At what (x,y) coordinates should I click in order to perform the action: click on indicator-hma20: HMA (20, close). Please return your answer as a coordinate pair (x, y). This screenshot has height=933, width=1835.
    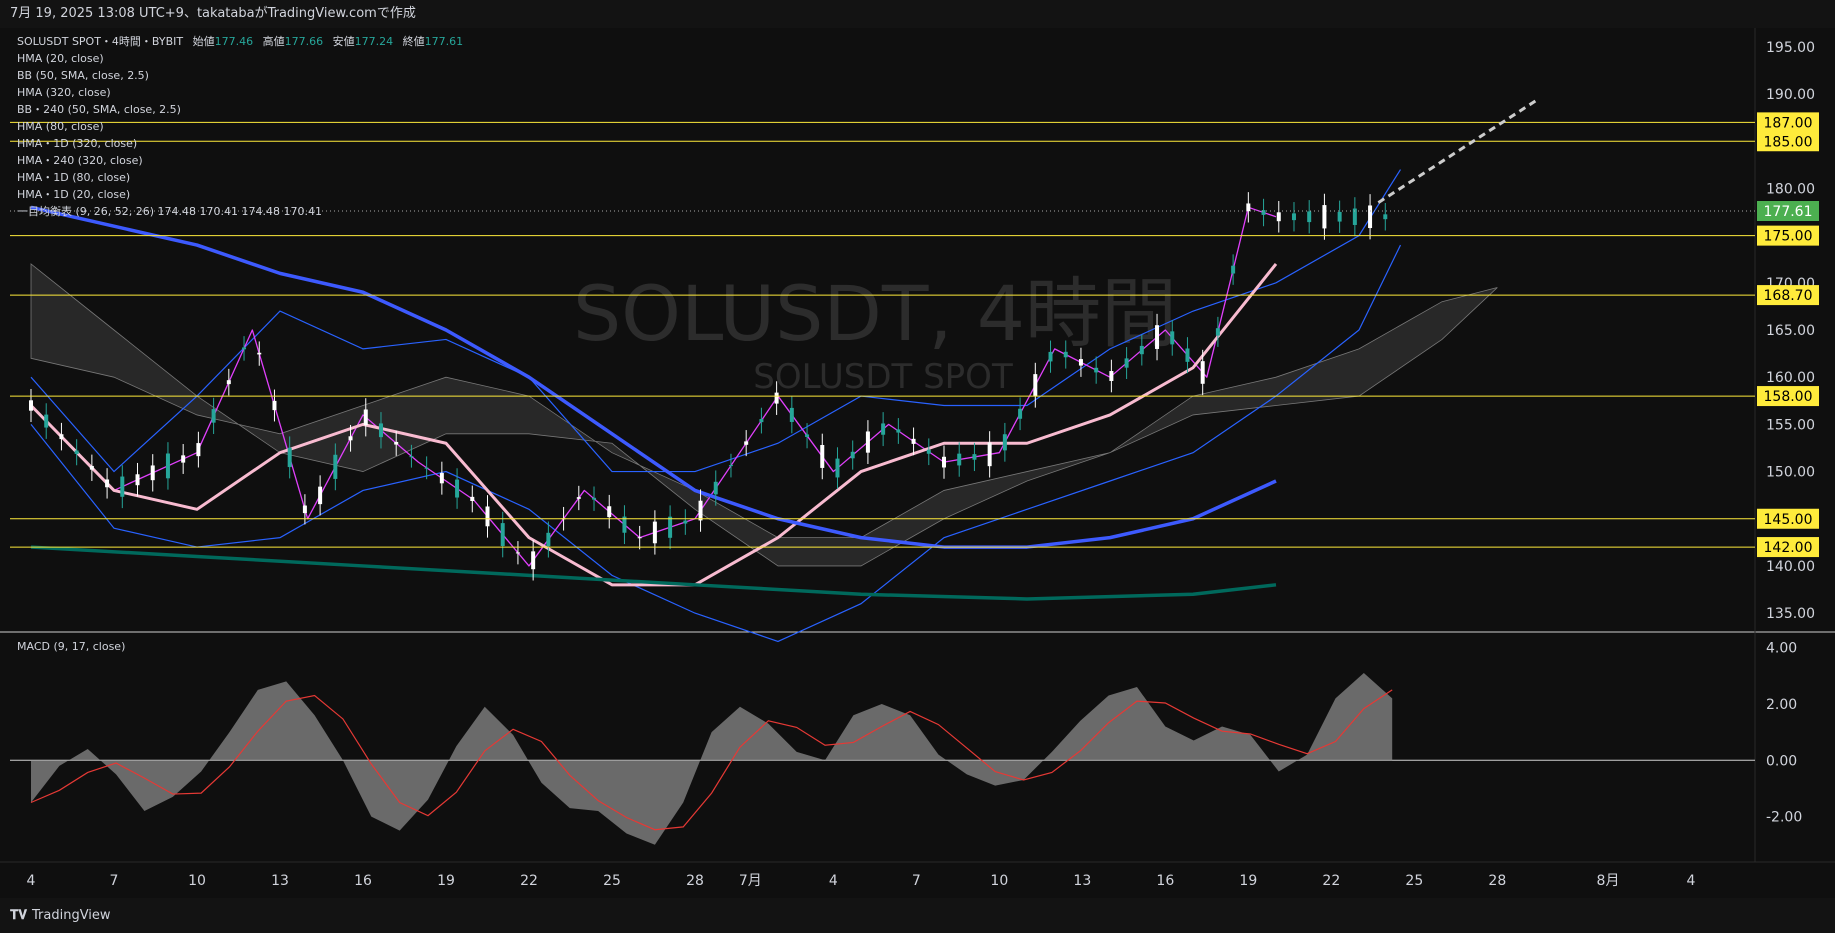
    Looking at the image, I should click on (240, 58).